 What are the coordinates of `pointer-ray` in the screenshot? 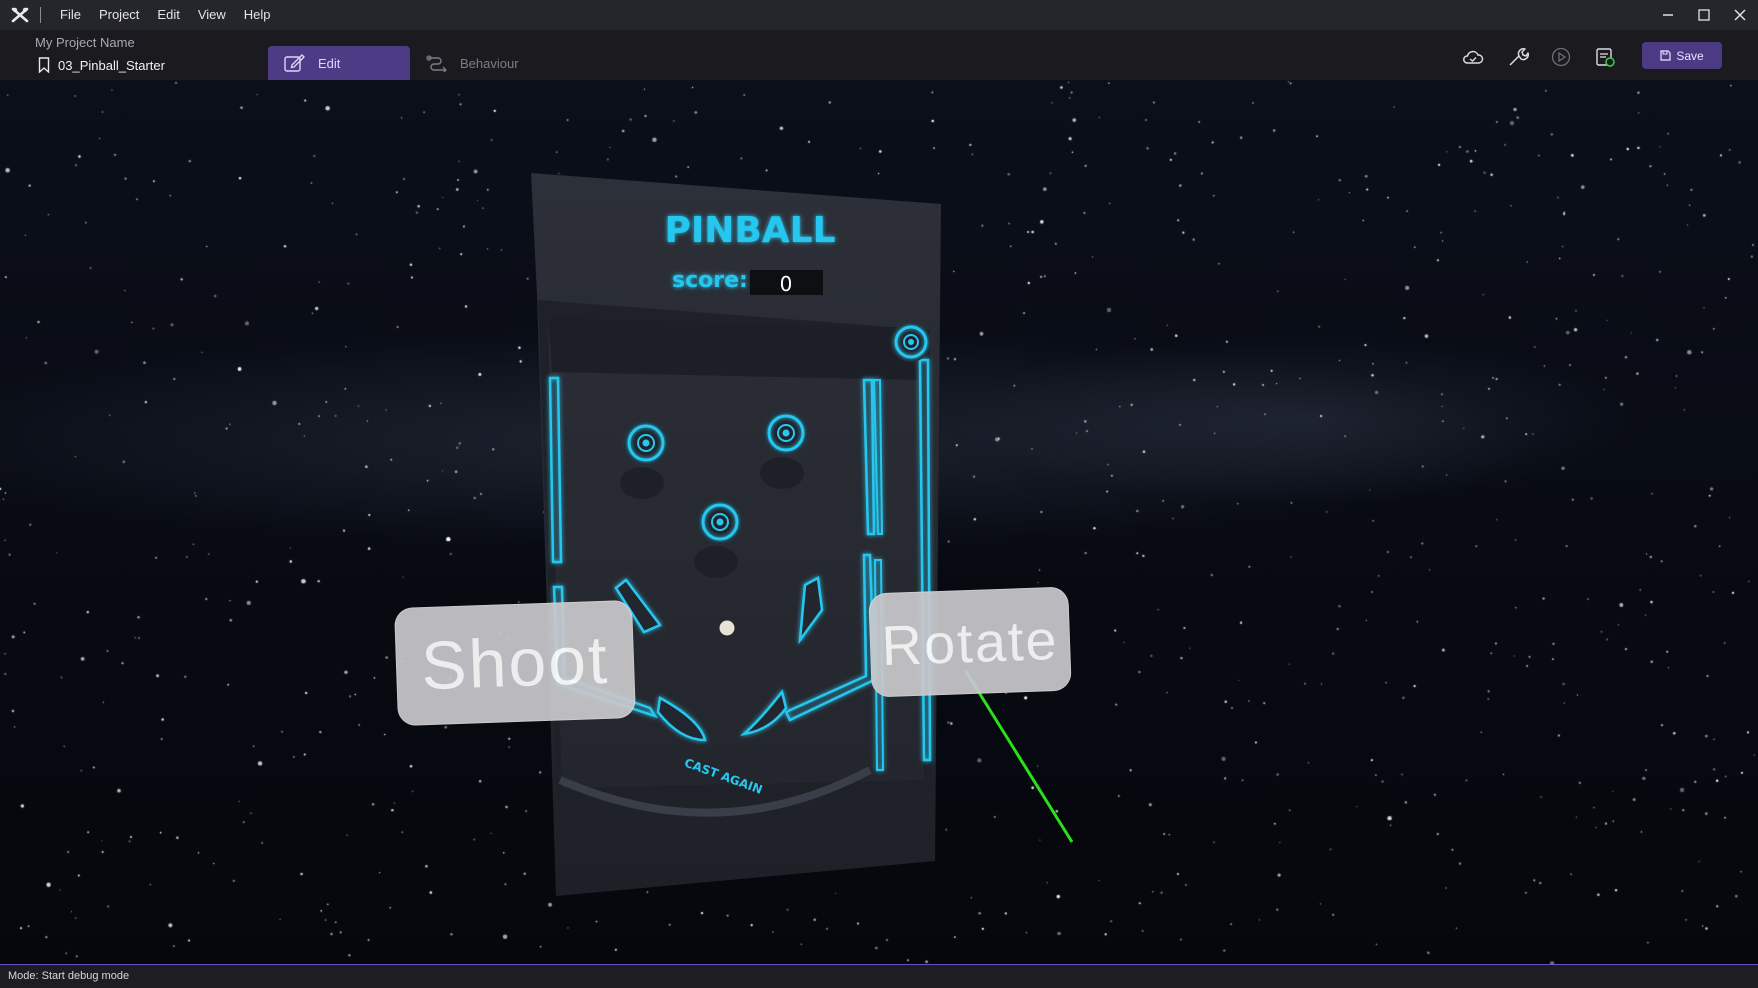 It's located at (1018, 756).